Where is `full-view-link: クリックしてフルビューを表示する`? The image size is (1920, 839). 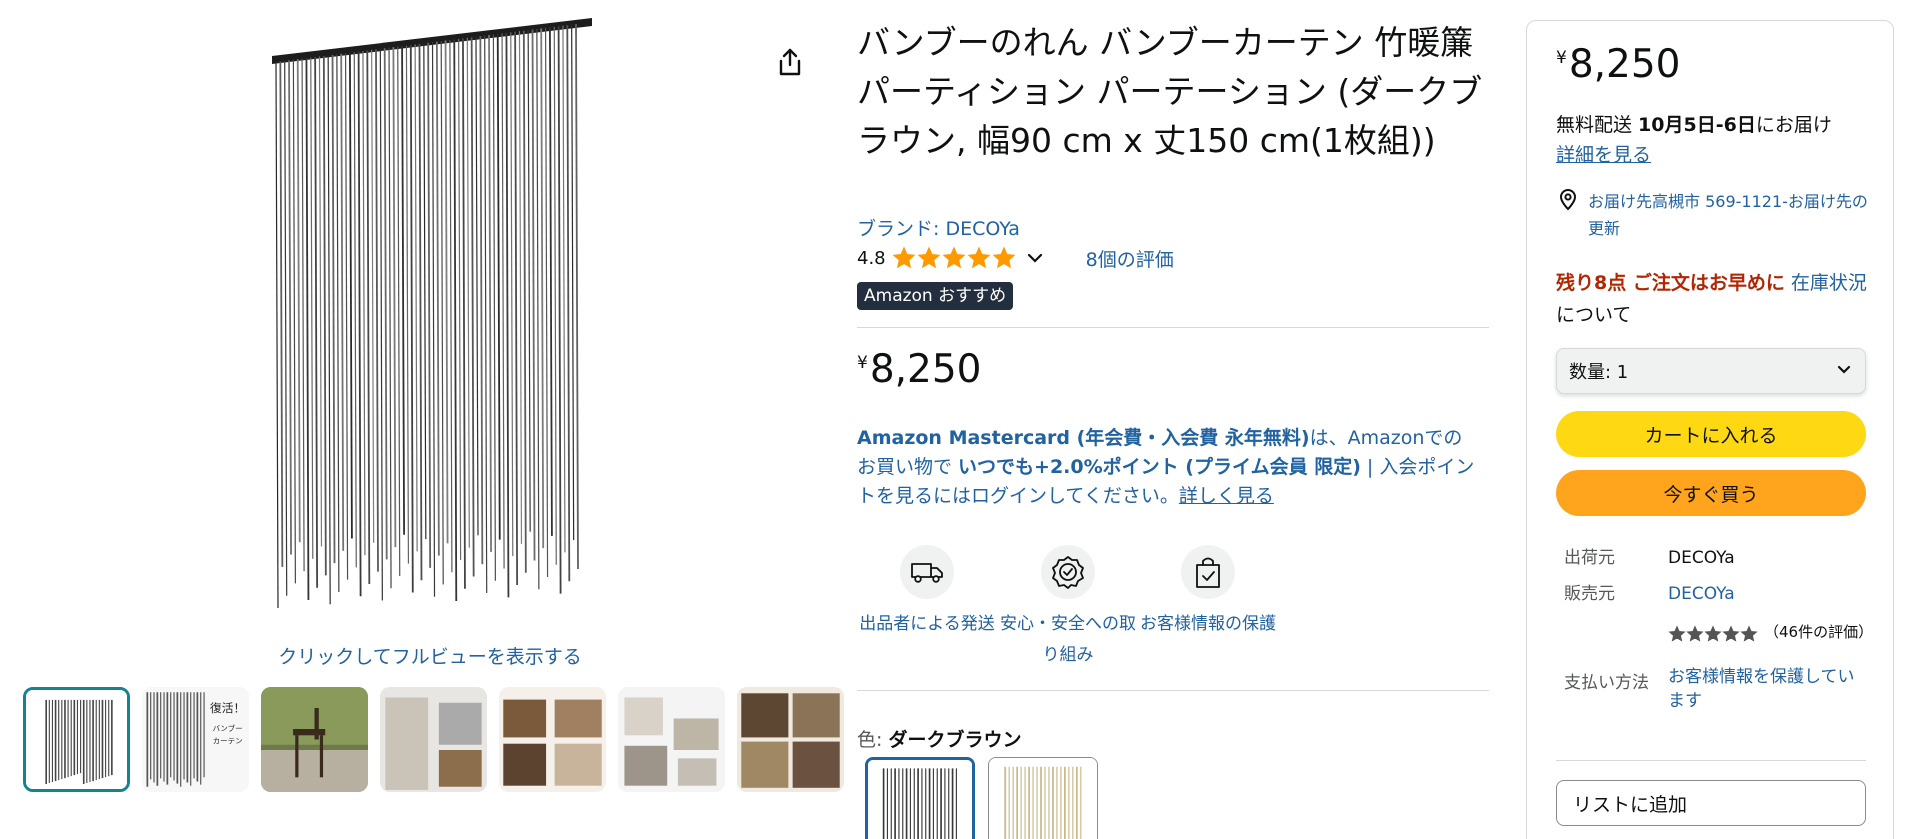 full-view-link: クリックしてフルビューを表示する is located at coordinates (430, 655).